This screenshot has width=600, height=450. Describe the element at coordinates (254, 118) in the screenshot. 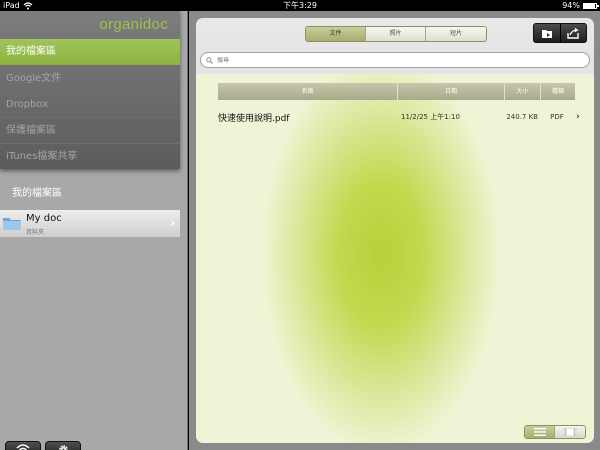

I see `file-name: 快速使用說明.pdf` at that location.